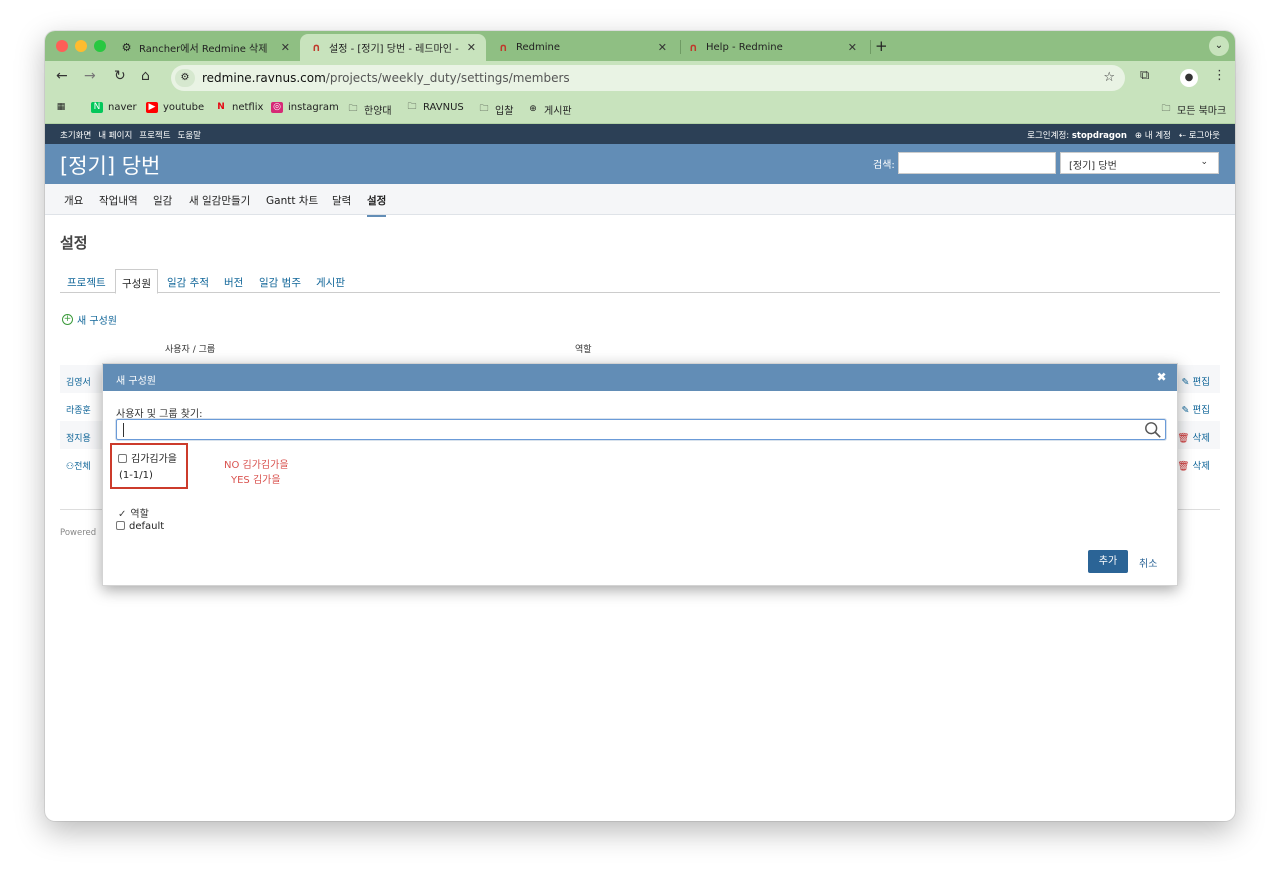 The height and width of the screenshot is (879, 1280). I want to click on bookmark-label: 입찰, so click(504, 111).